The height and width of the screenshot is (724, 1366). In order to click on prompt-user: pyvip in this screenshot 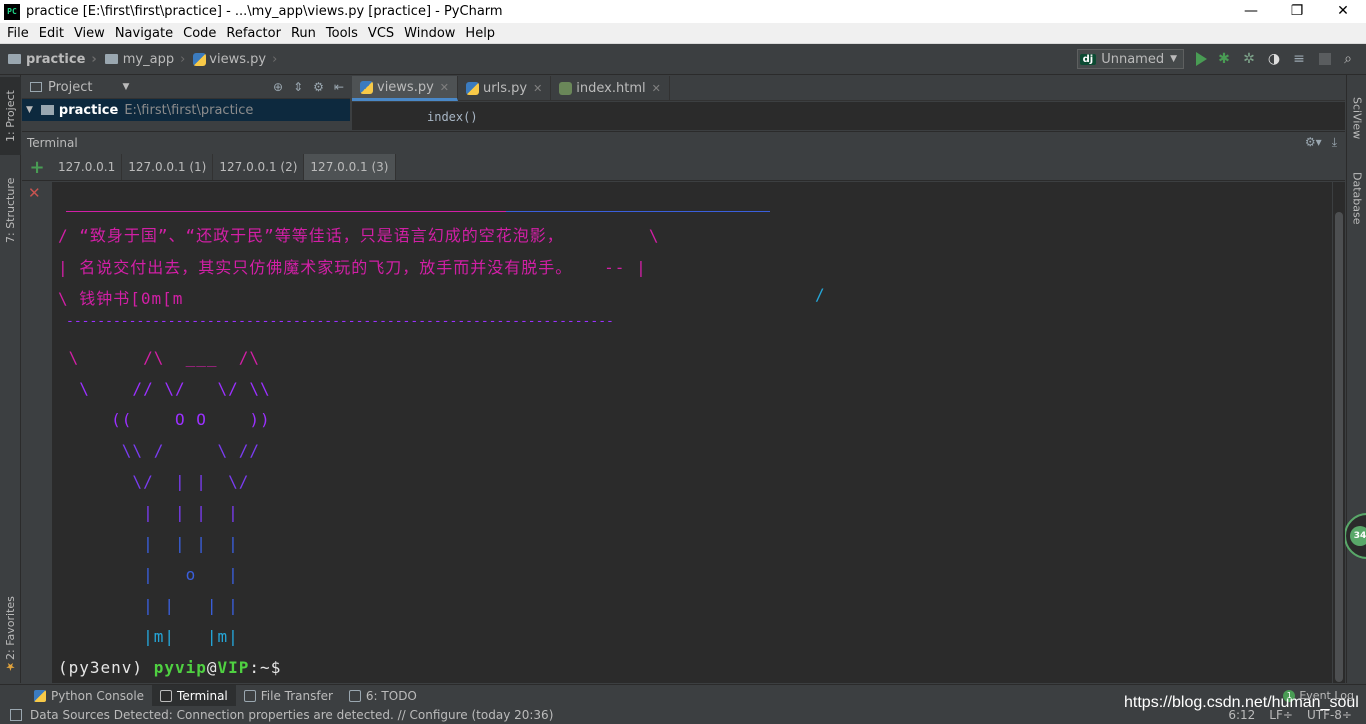, I will do `click(180, 667)`.